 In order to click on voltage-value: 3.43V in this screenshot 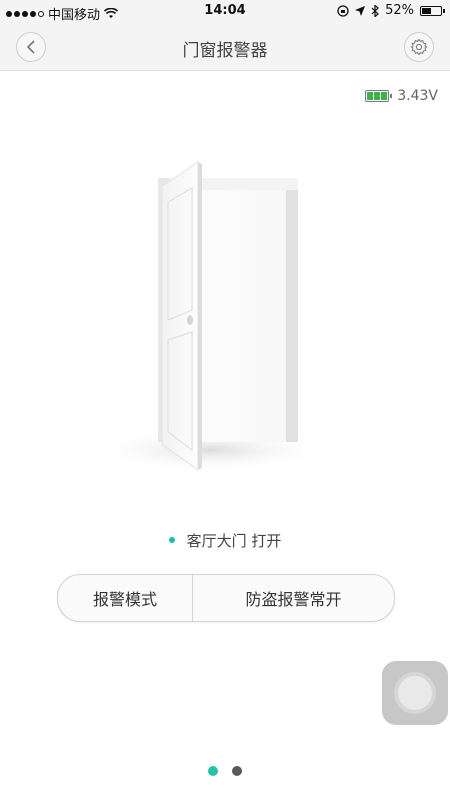, I will do `click(417, 96)`.